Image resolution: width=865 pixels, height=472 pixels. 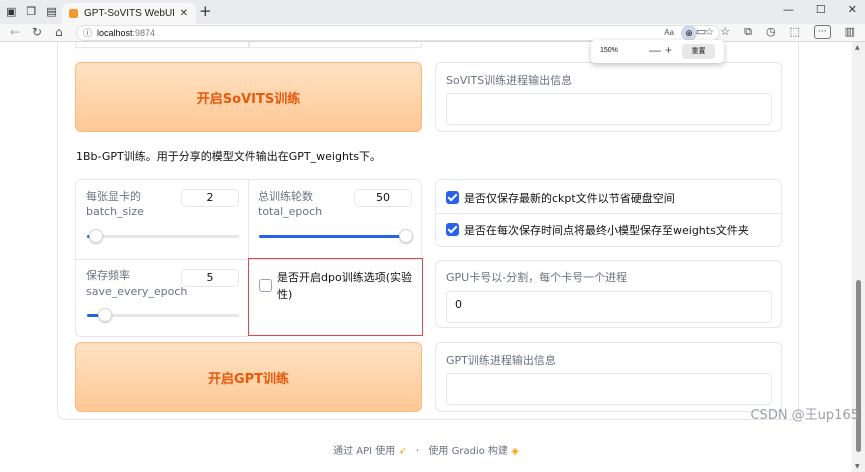 I want to click on extensions-icon: ⬚, so click(x=795, y=32).